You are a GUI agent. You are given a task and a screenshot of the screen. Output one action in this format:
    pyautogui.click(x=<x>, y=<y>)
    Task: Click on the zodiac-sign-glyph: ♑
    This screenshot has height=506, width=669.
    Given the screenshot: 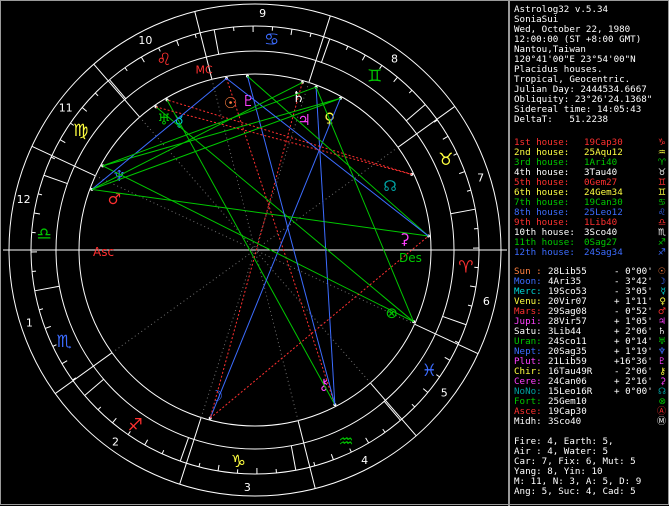 What is the action you would take?
    pyautogui.click(x=238, y=462)
    